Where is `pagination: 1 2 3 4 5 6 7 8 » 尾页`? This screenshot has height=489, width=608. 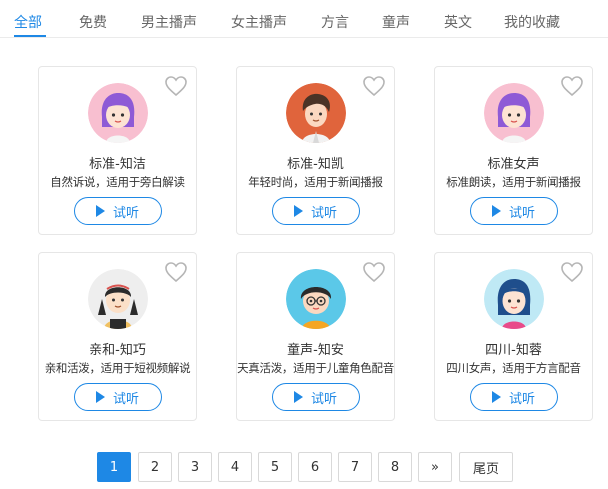 pagination: 1 2 3 4 5 6 7 8 » 尾页 is located at coordinates (304, 467).